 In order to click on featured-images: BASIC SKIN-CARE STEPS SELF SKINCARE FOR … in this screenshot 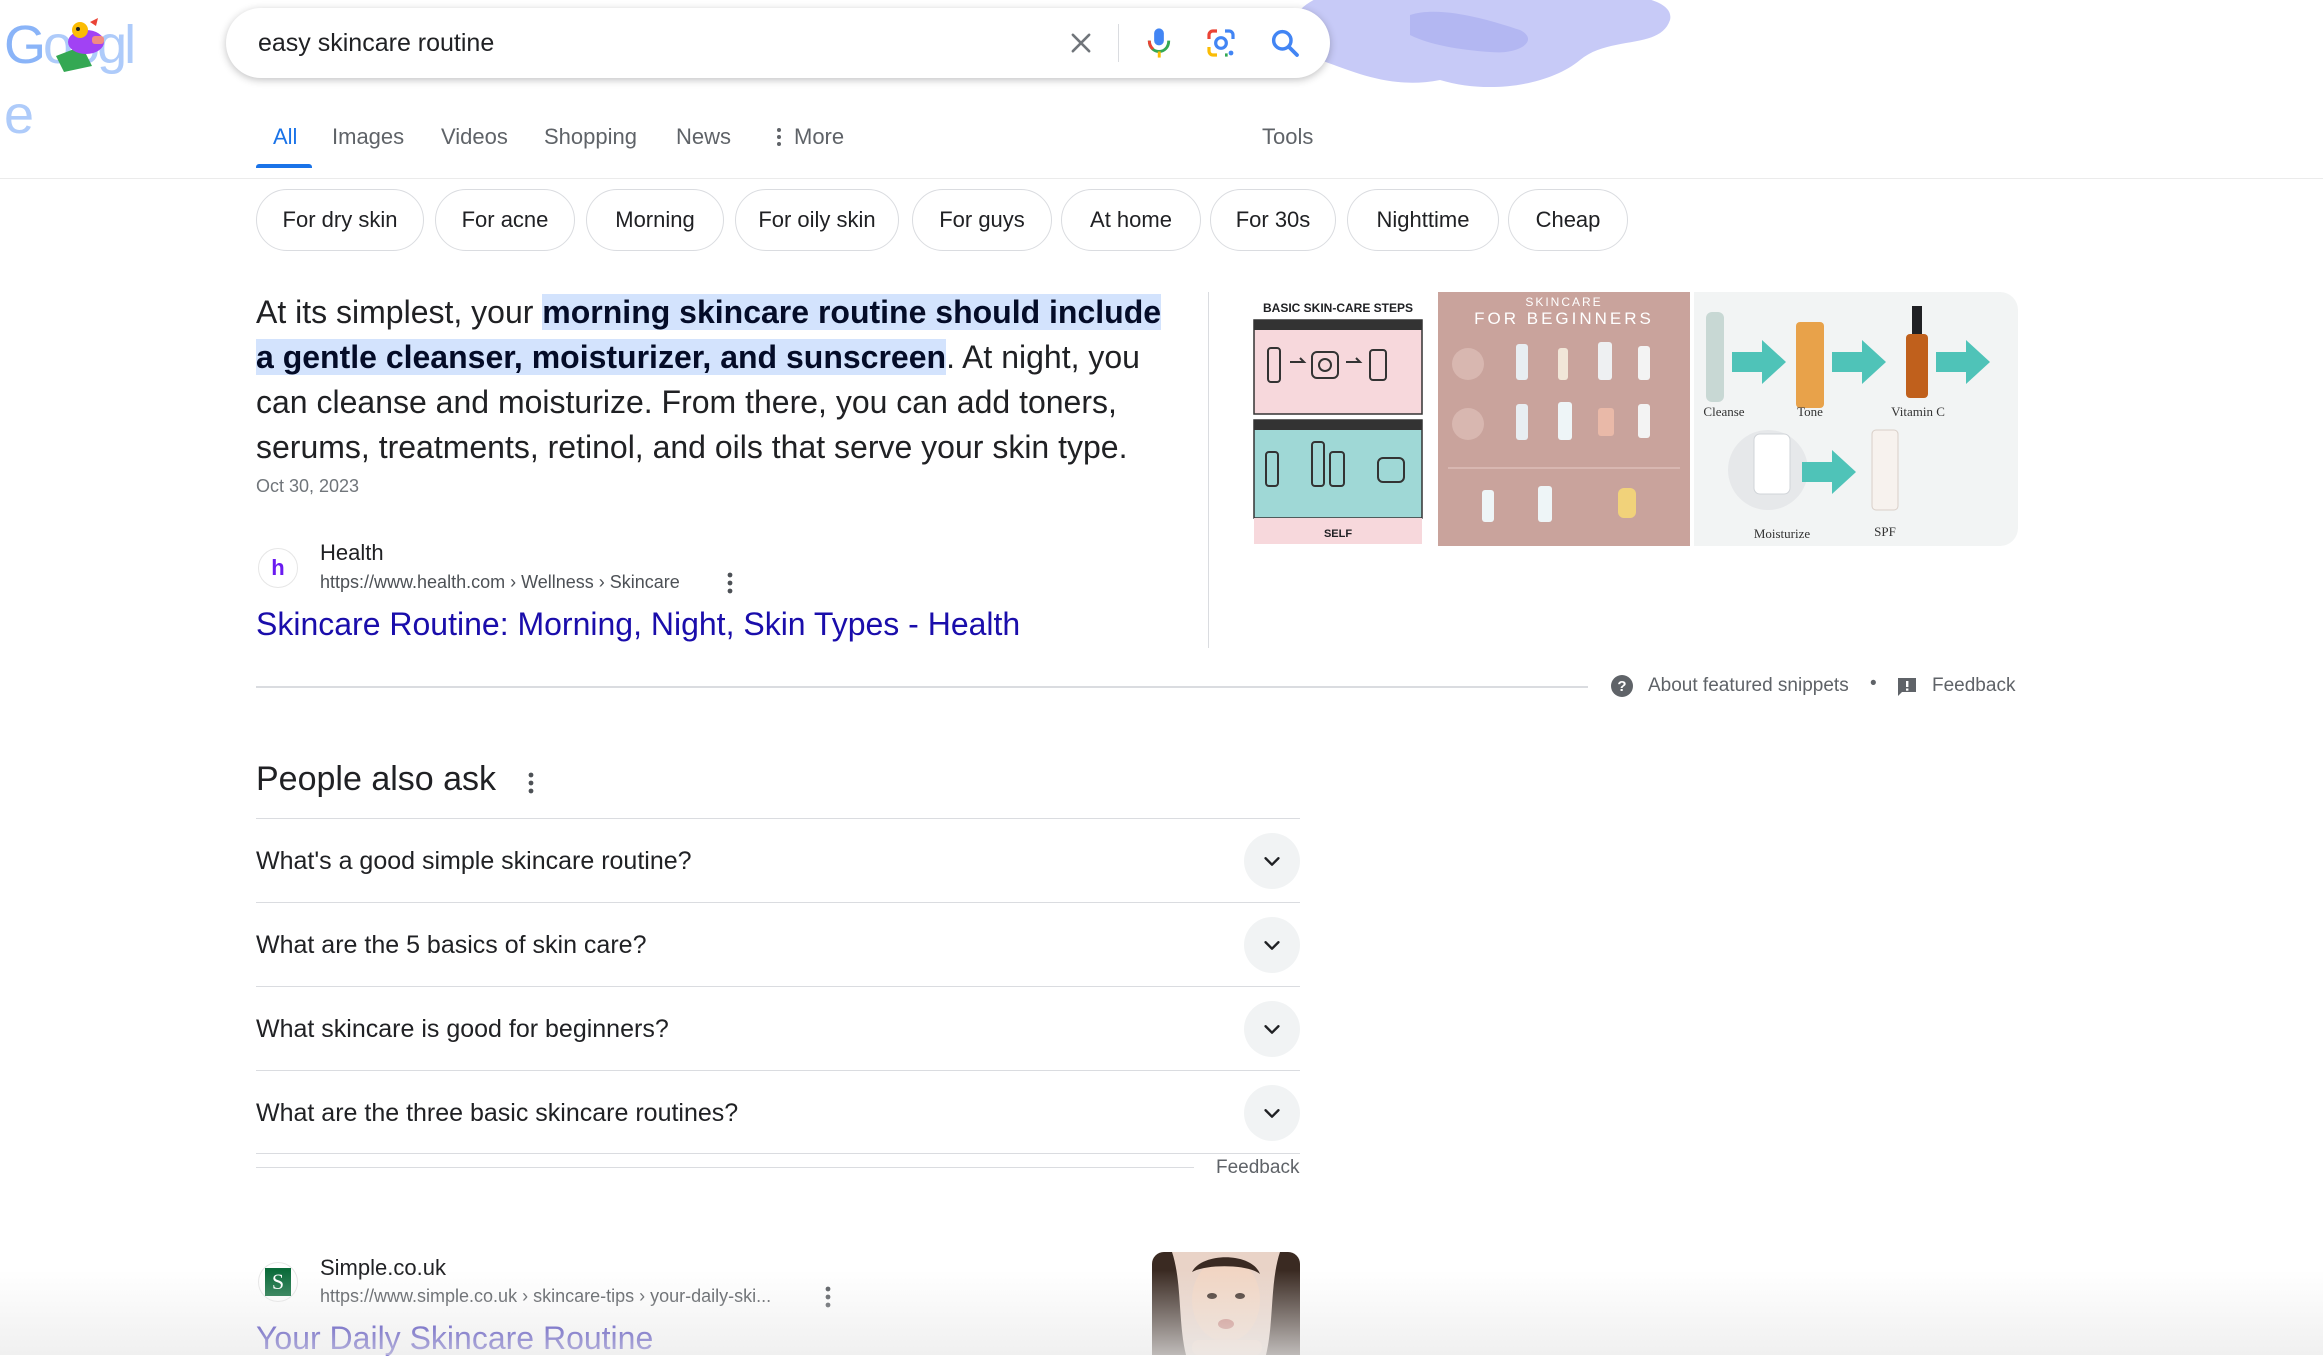, I will do `click(1630, 419)`.